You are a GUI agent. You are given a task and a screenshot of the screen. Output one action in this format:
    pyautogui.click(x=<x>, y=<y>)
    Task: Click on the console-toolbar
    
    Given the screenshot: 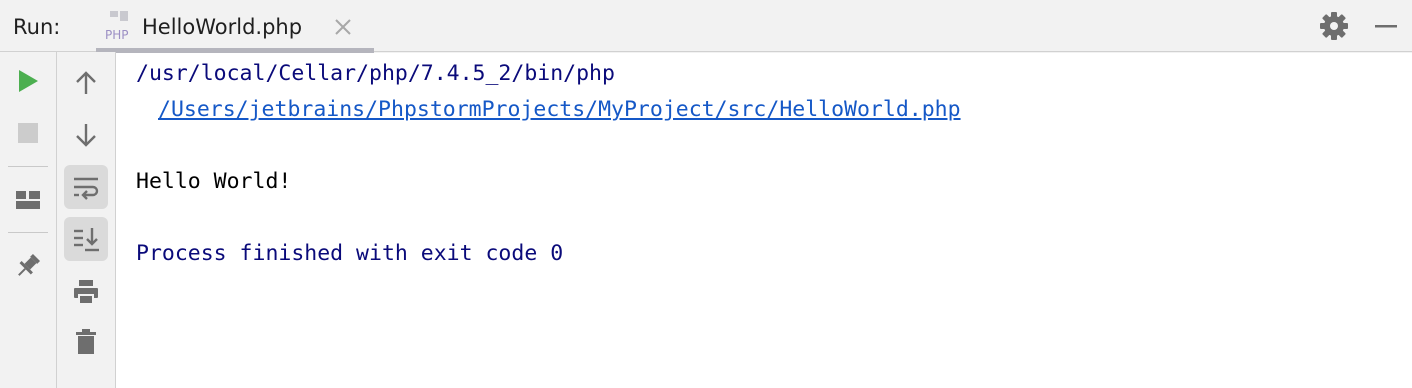 What is the action you would take?
    pyautogui.click(x=86, y=220)
    